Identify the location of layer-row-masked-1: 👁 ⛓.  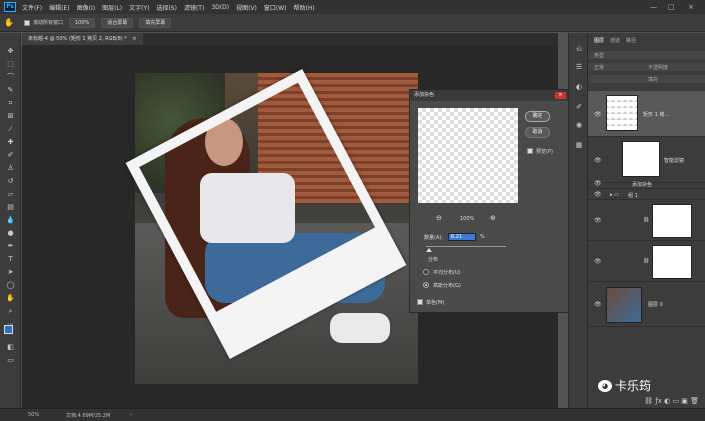
(646, 221).